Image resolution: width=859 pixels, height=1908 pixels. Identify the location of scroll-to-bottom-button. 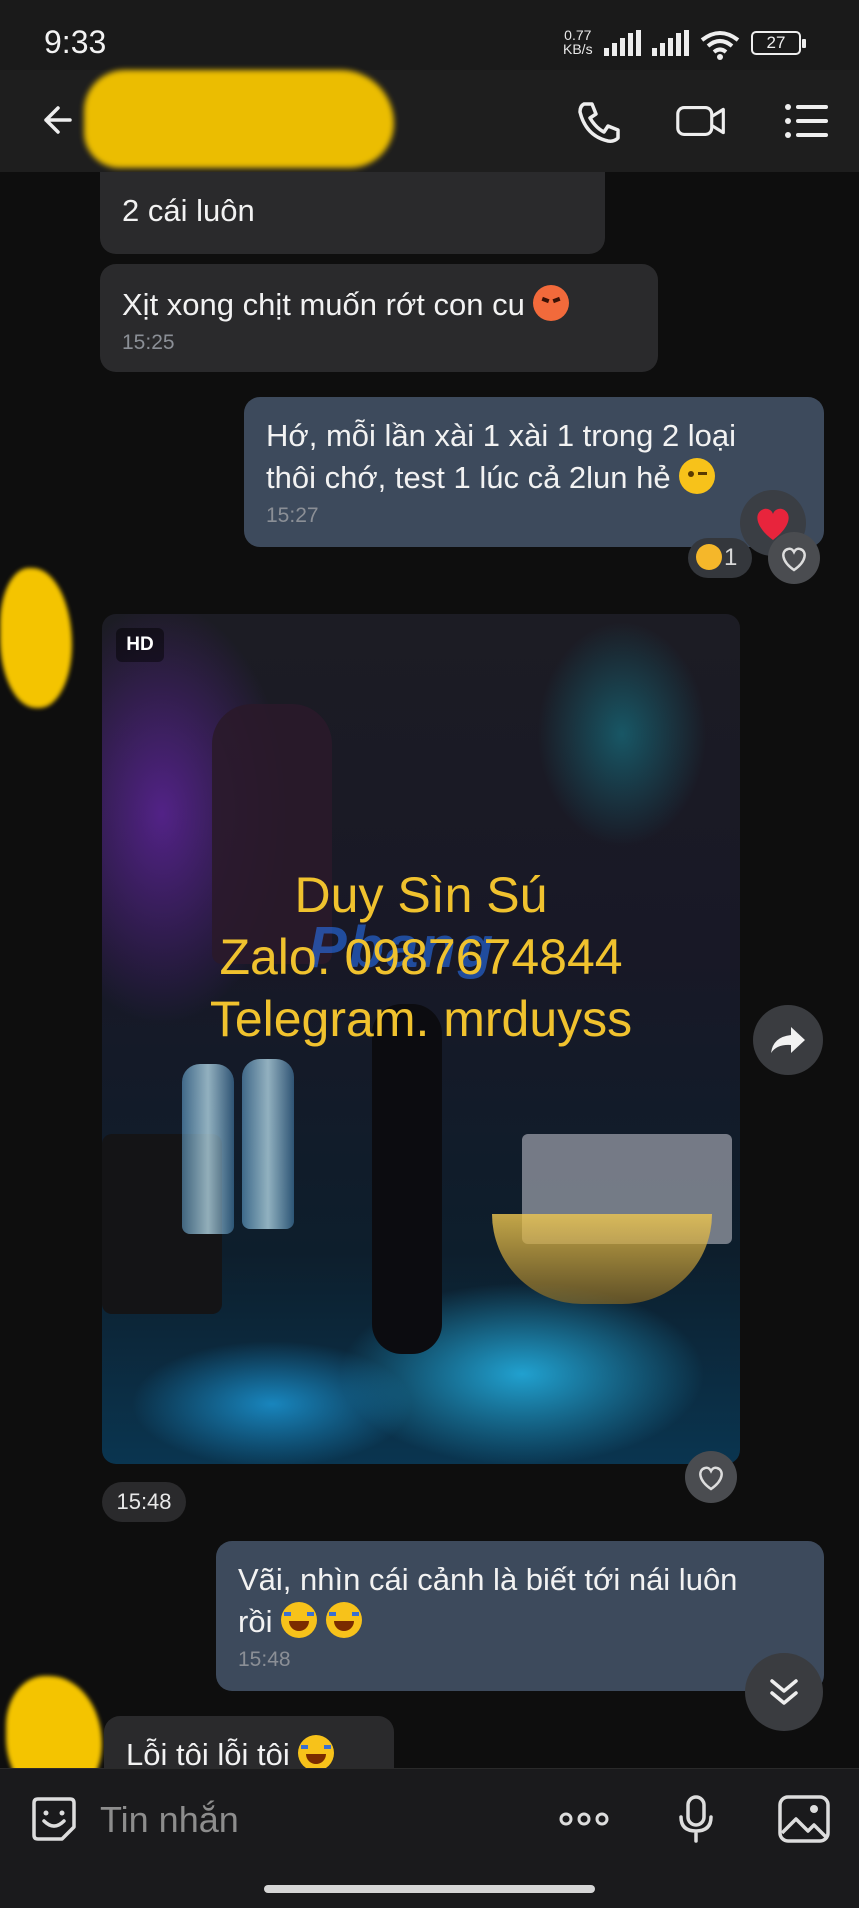
(784, 1692).